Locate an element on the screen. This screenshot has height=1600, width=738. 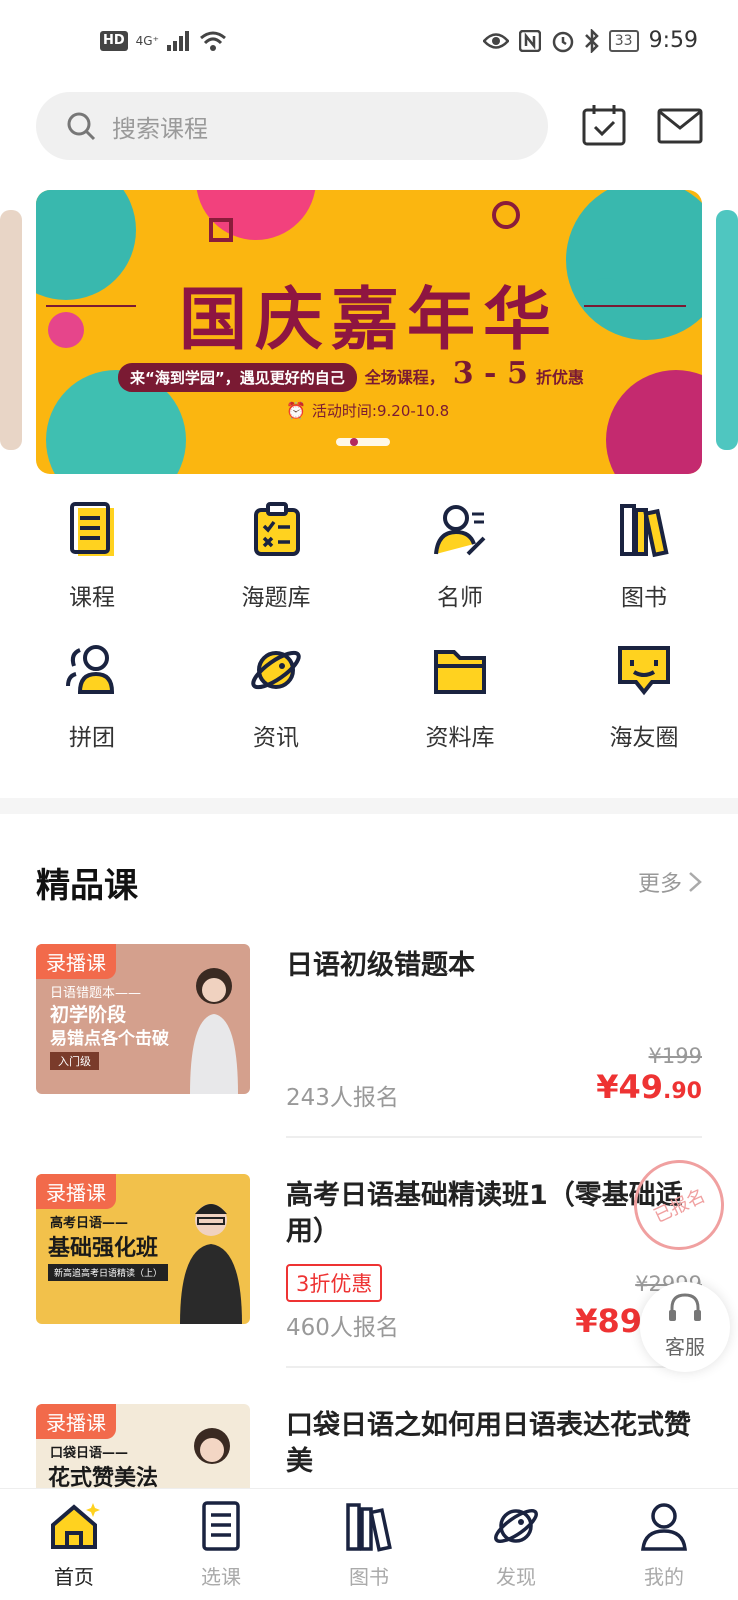
grid-item-community: 海友圈 is located at coordinates (644, 696).